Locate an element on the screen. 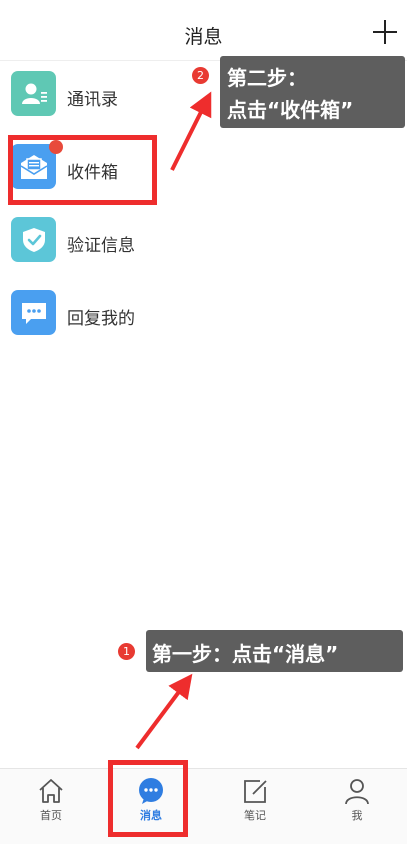 This screenshot has width=407, height=844. step-1-number: 1 is located at coordinates (126, 651).